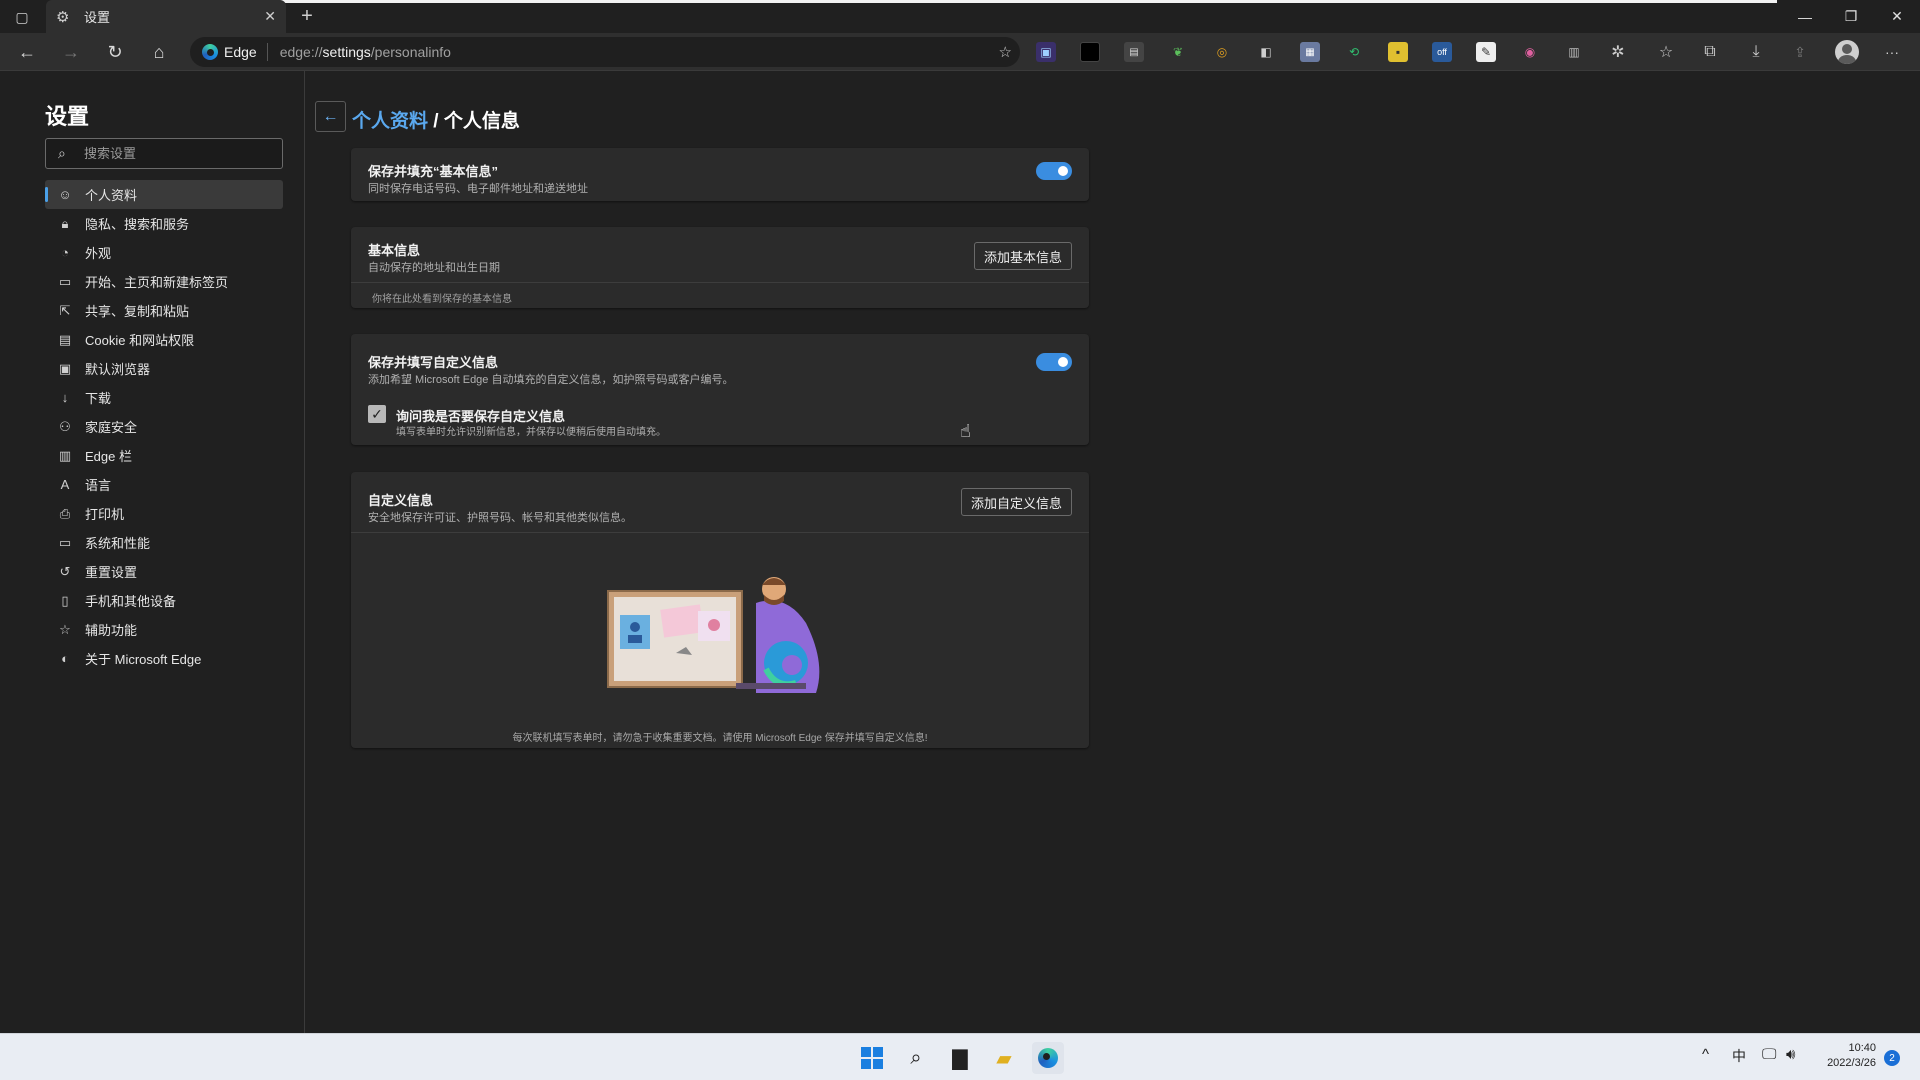  Describe the element at coordinates (531, 432) in the screenshot. I see `ask-save-description: 填写表单时允许识别新信息，并保存以便稍后使用自动填充。` at that location.